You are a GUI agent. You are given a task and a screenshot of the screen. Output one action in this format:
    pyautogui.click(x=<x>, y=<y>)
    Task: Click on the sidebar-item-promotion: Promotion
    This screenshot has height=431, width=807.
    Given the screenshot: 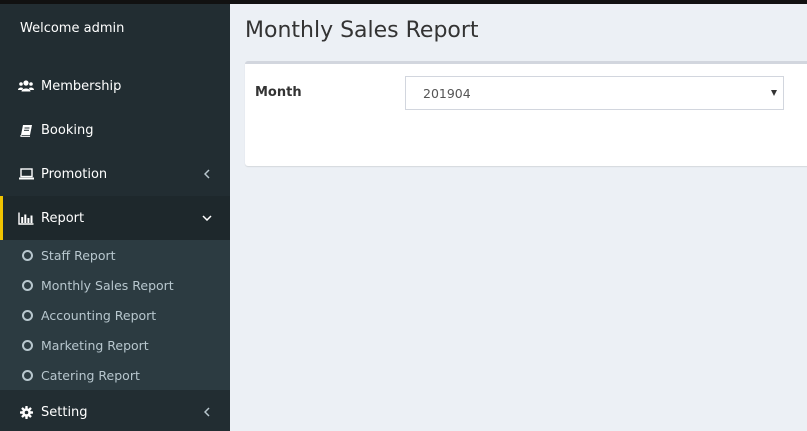 What is the action you would take?
    pyautogui.click(x=115, y=174)
    